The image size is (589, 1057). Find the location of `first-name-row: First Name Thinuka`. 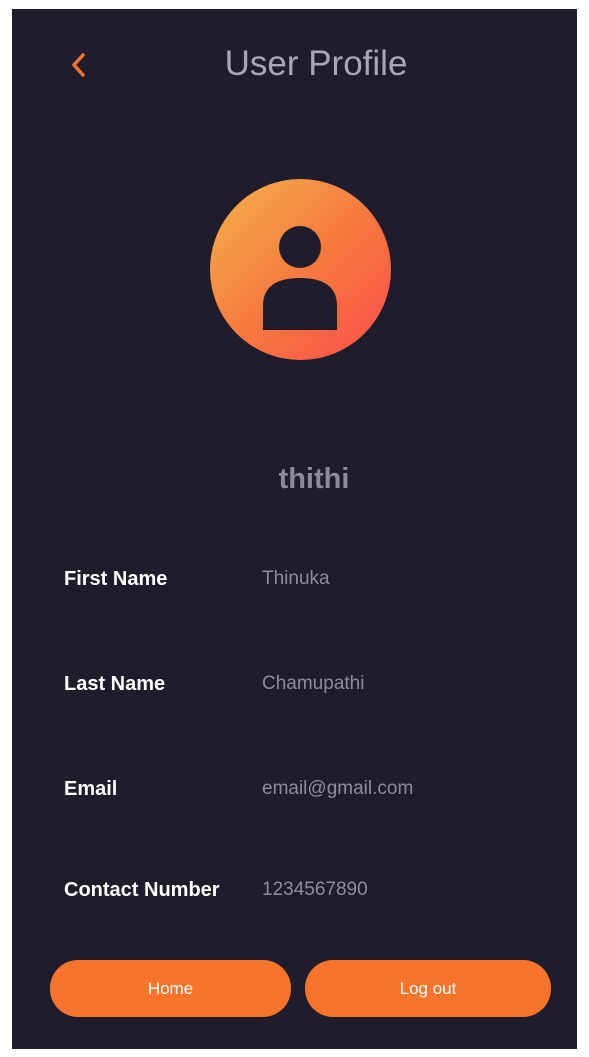

first-name-row: First Name Thinuka is located at coordinates (314, 579).